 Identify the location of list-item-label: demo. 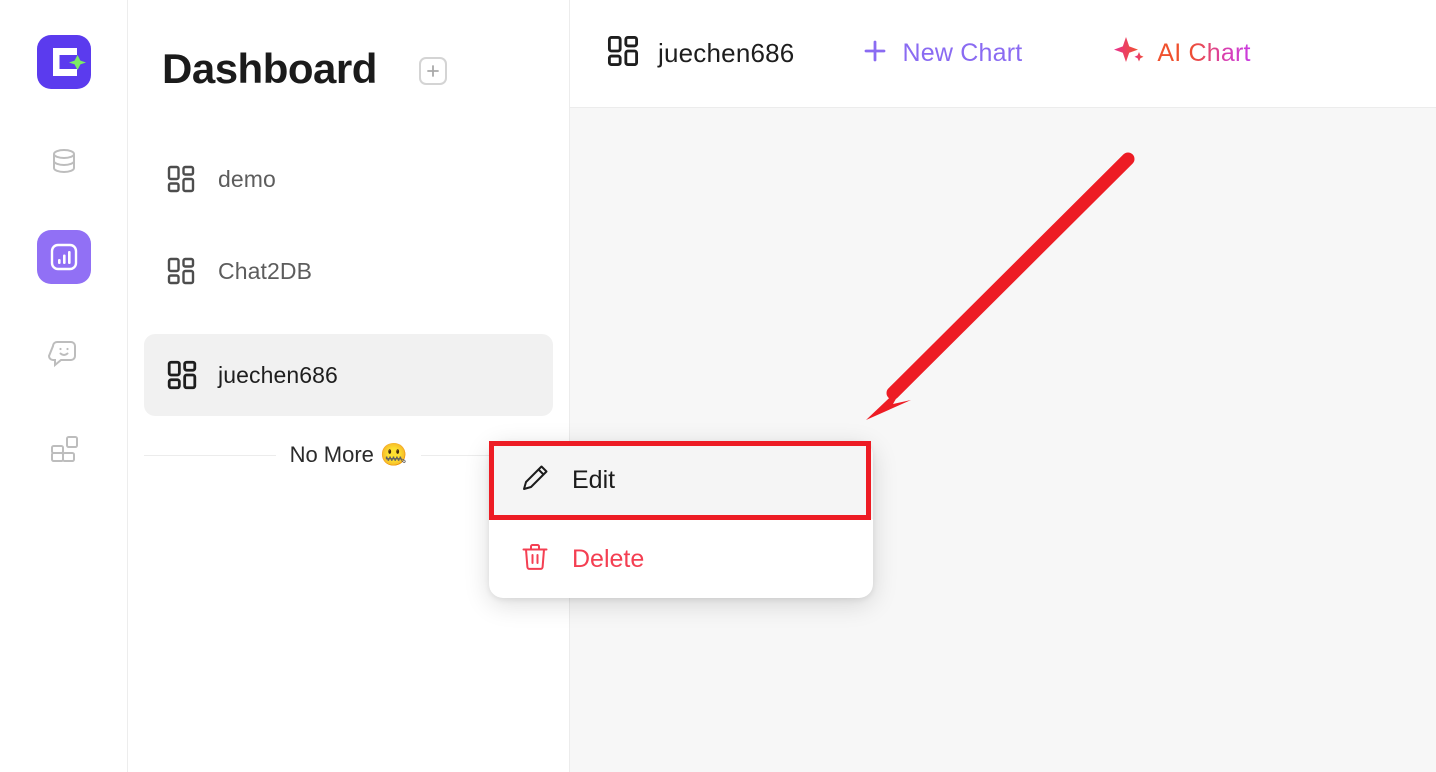
(247, 178).